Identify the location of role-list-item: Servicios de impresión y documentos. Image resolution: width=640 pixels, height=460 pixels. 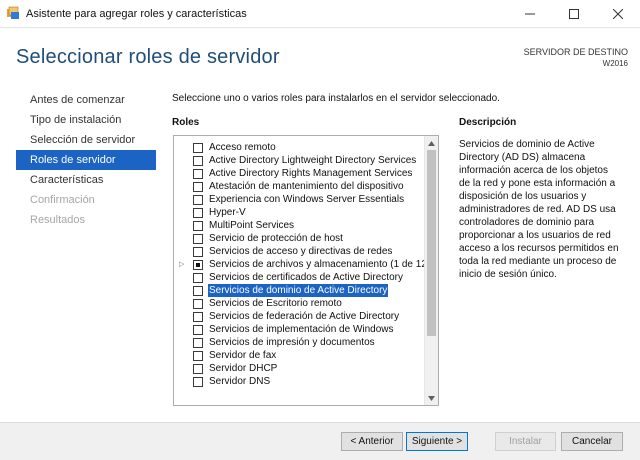
(300, 342).